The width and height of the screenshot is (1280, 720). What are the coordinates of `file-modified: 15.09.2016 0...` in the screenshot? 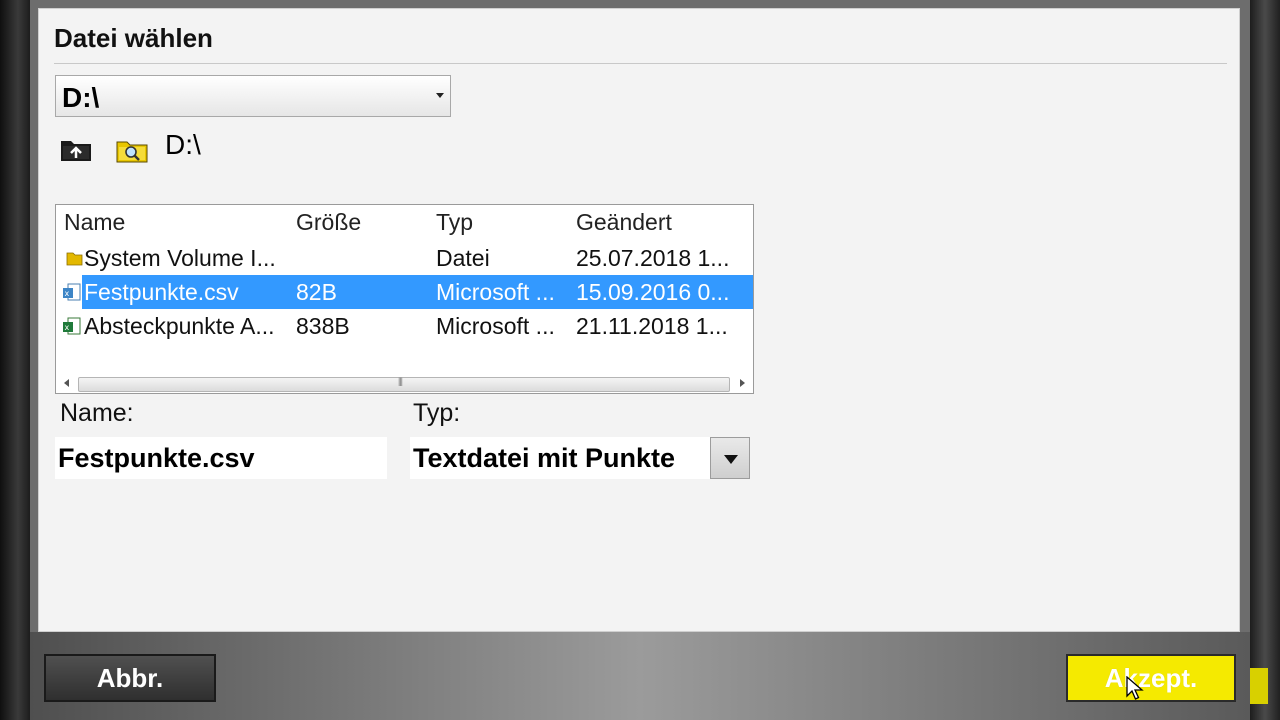 It's located at (653, 292).